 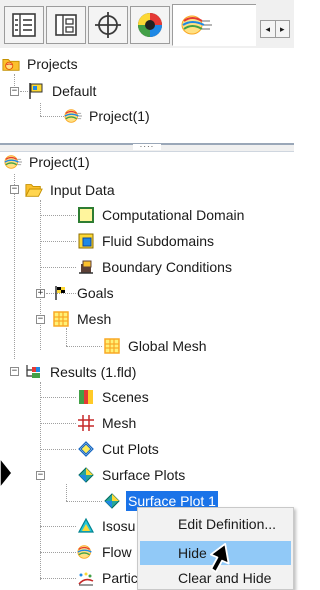 I want to click on appearance-icon, so click(x=150, y=25).